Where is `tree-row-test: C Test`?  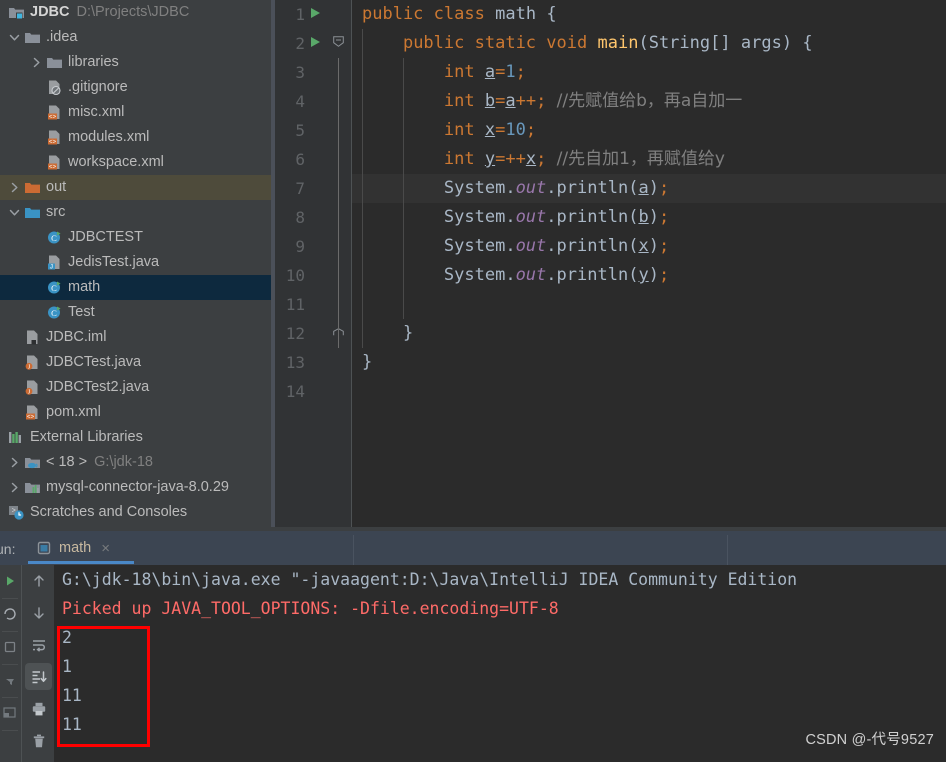
tree-row-test: C Test is located at coordinates (135, 312).